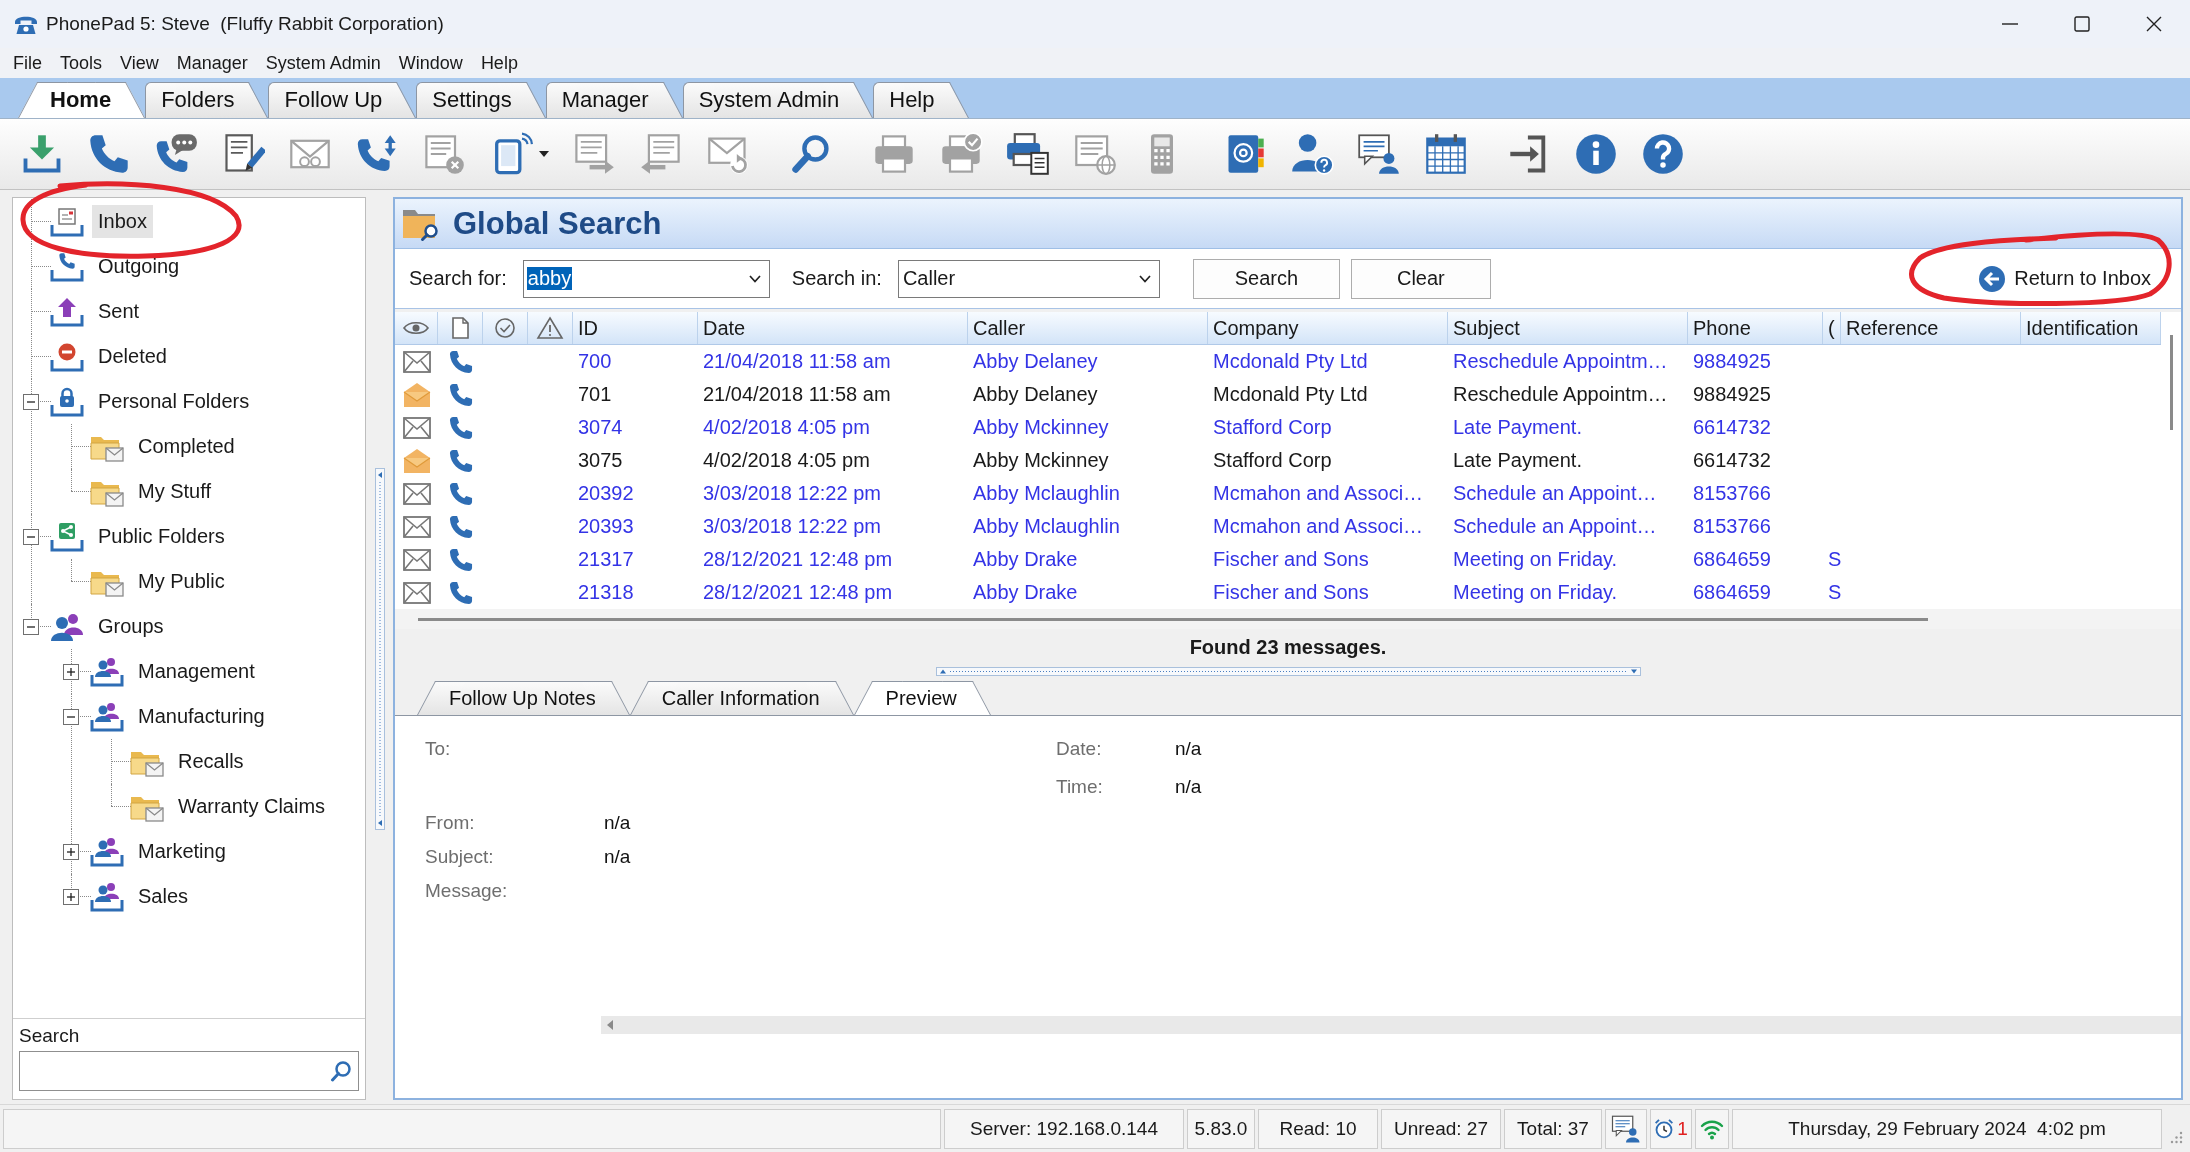  Describe the element at coordinates (1080, 787) in the screenshot. I see `field-label: Time:` at that location.